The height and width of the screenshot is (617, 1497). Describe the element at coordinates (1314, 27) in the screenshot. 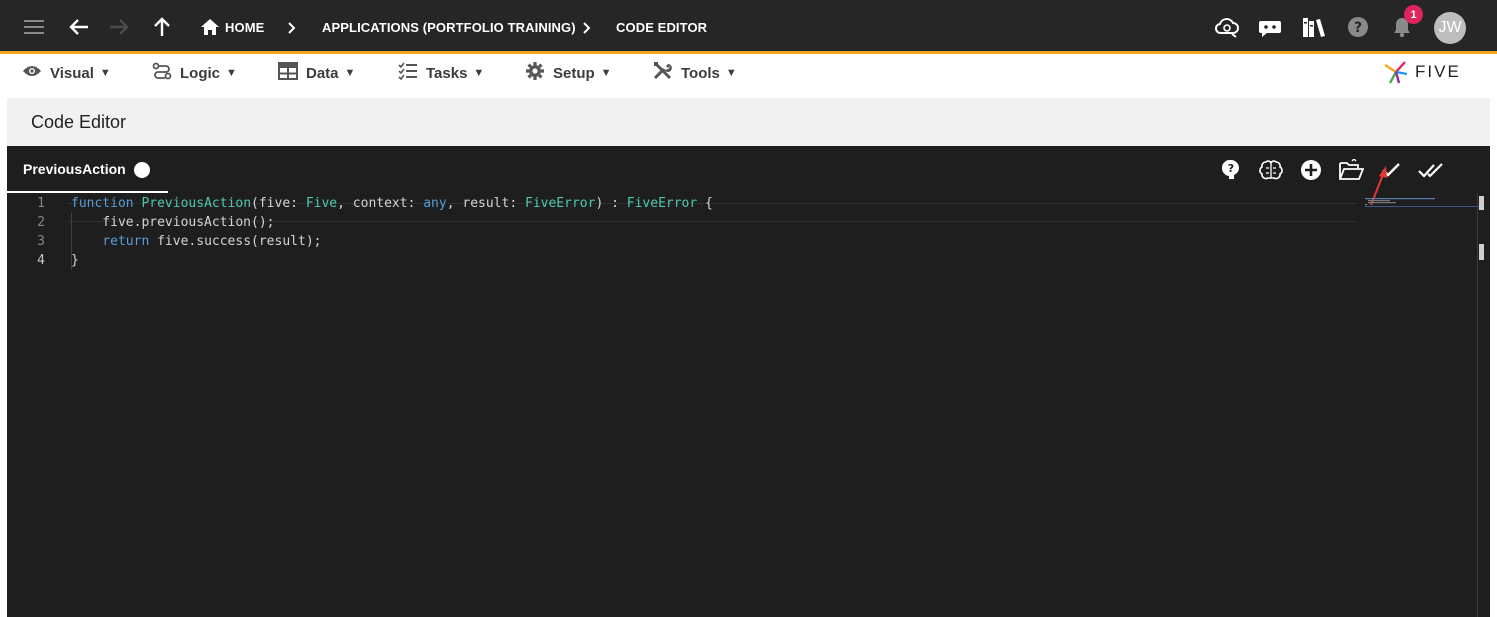

I see `library-books-icon` at that location.